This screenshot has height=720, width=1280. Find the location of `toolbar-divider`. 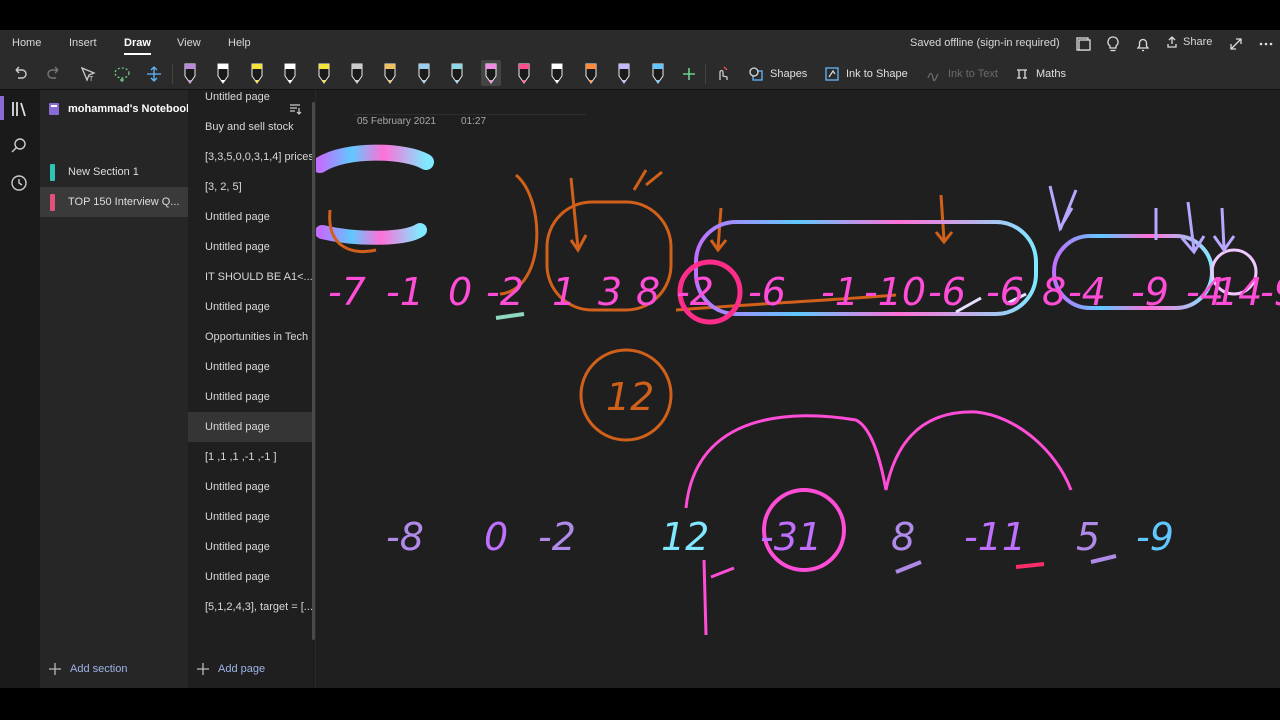

toolbar-divider is located at coordinates (705, 74).